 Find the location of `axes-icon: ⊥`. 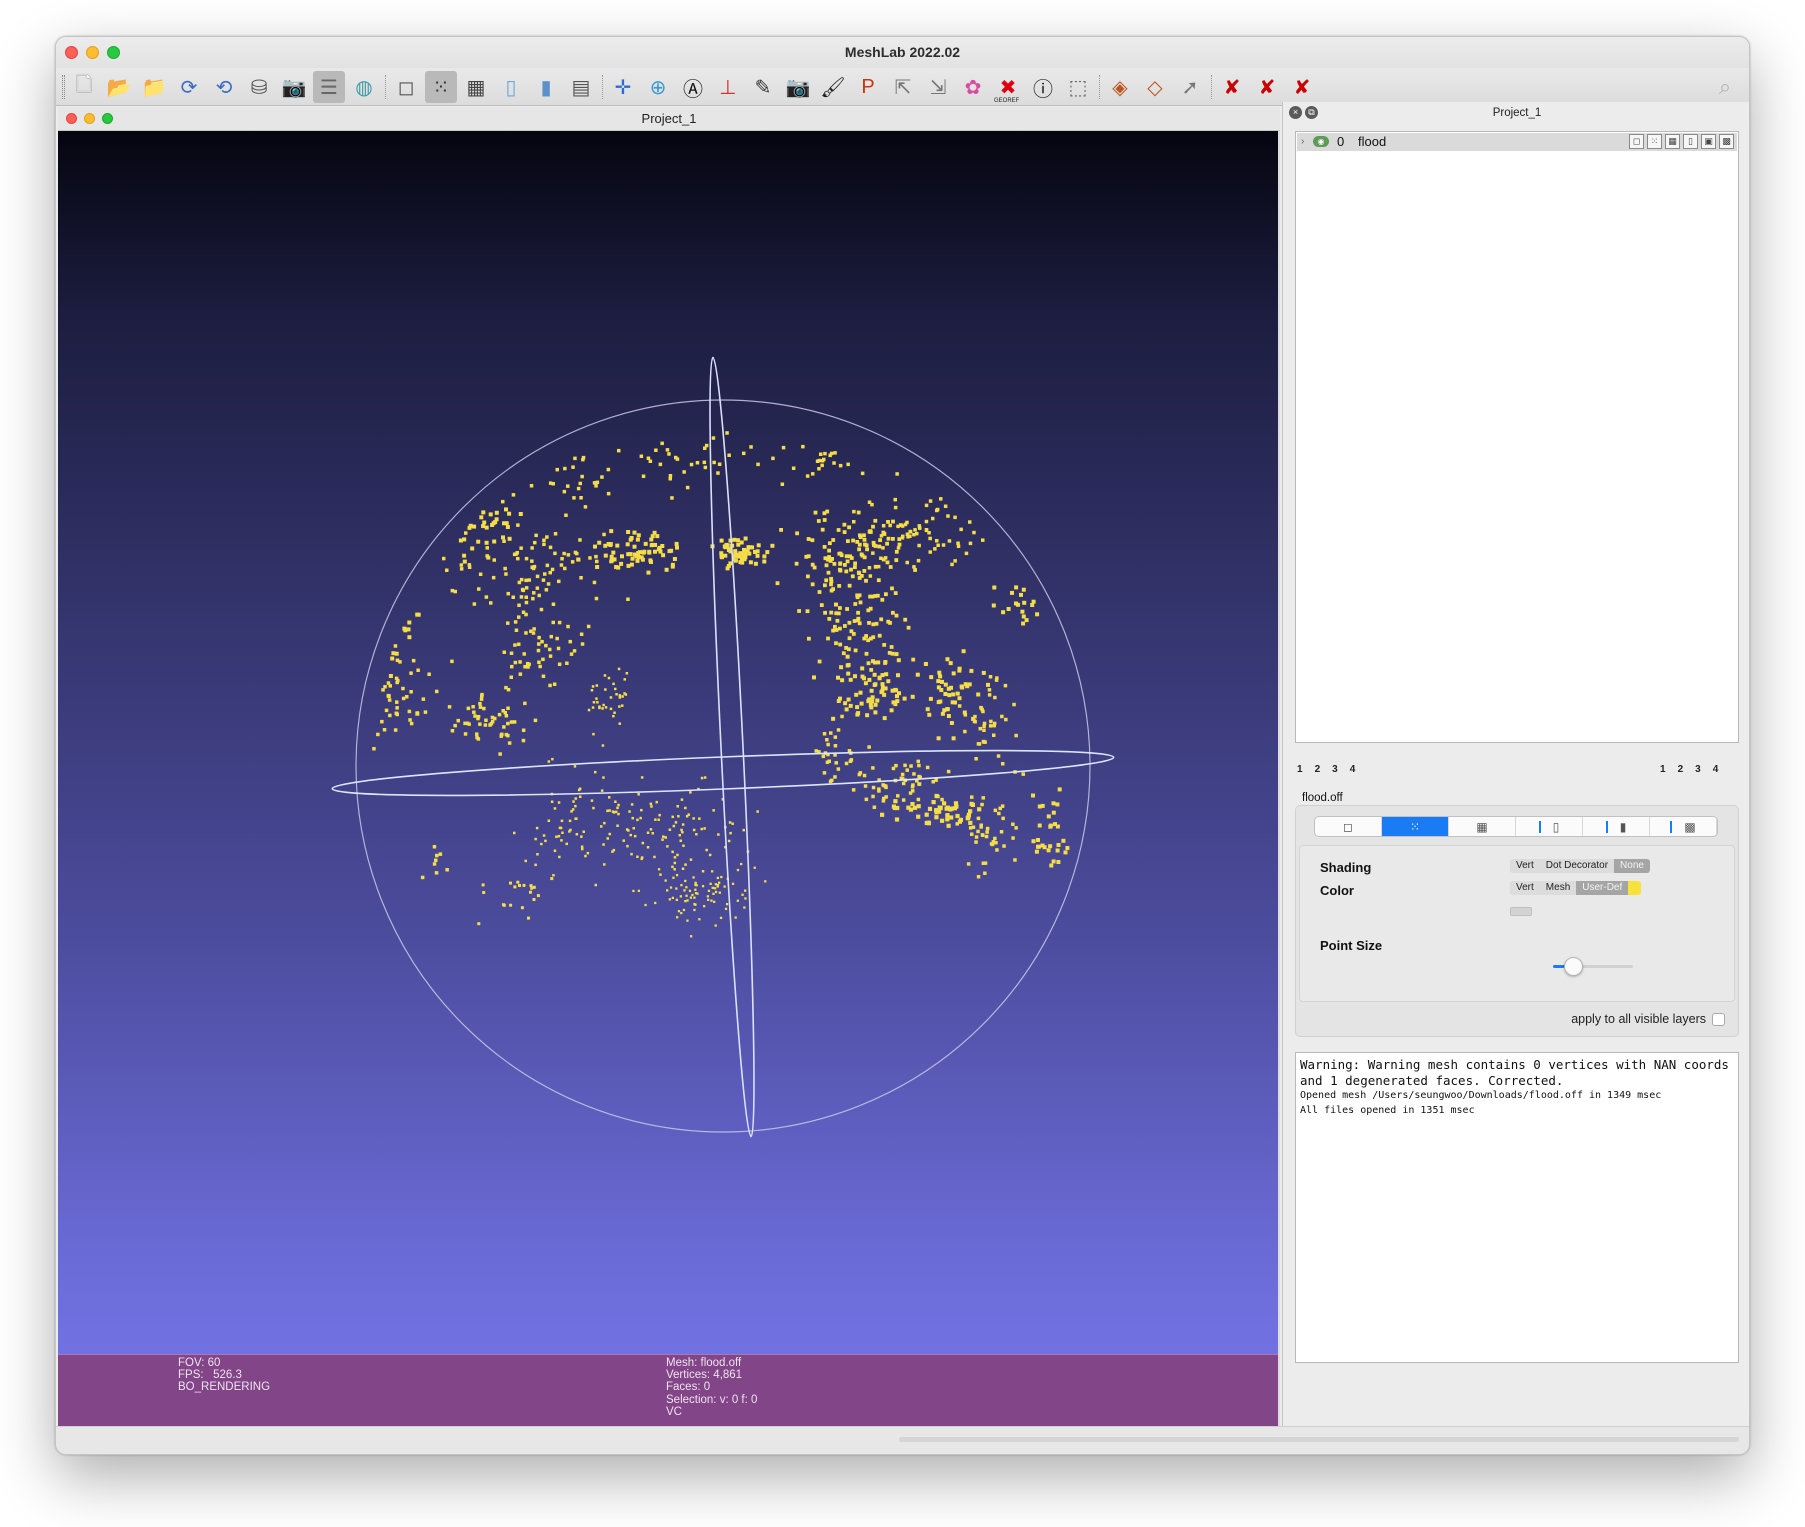

axes-icon: ⊥ is located at coordinates (728, 87).